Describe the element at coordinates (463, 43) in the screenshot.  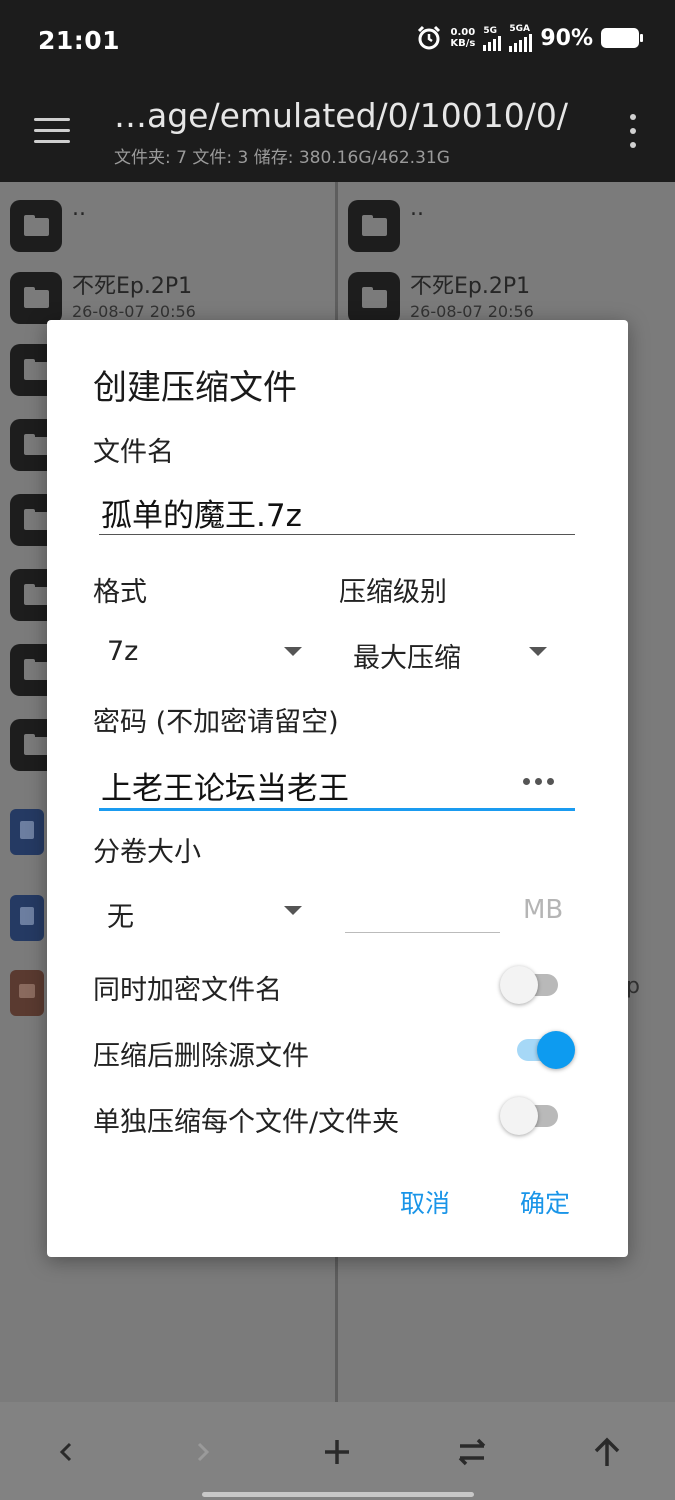
I see `net-speed-unit: KB/s` at that location.